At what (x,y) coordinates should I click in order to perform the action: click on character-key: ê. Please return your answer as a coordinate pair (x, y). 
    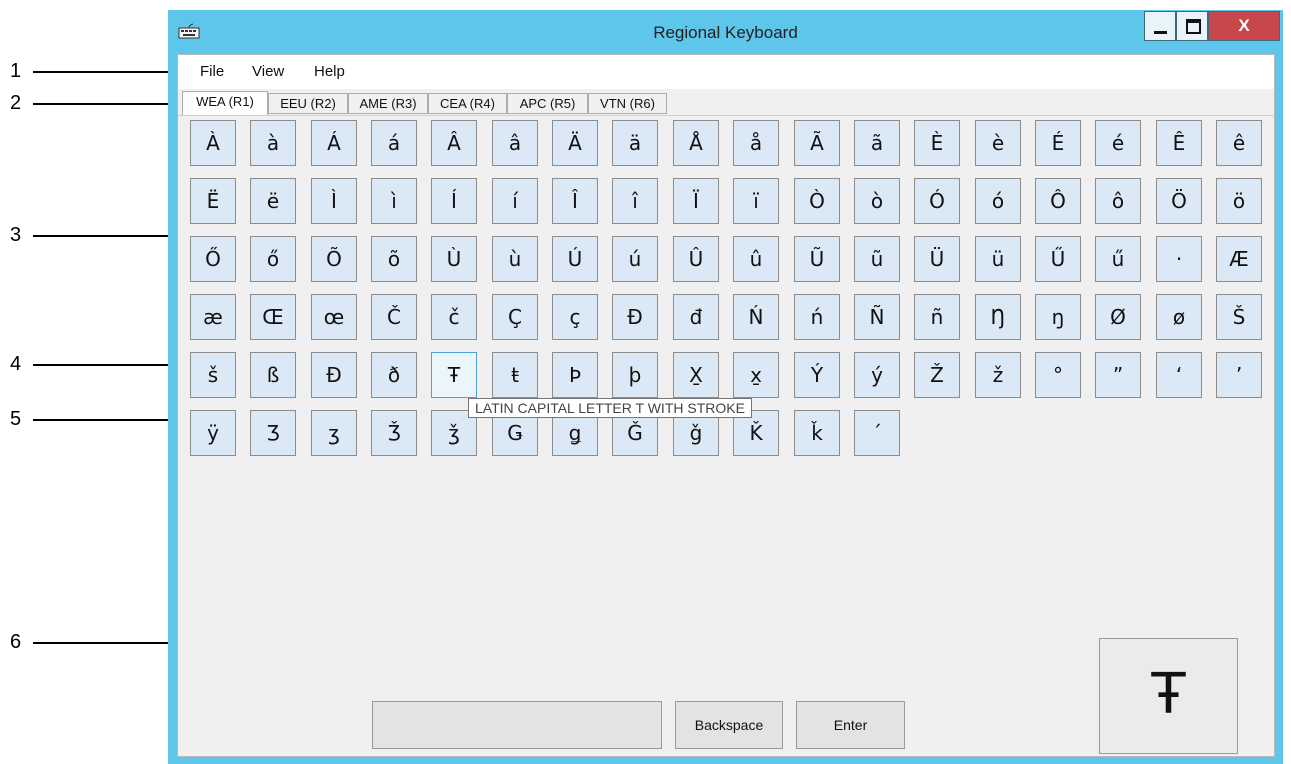
    Looking at the image, I should click on (1239, 143).